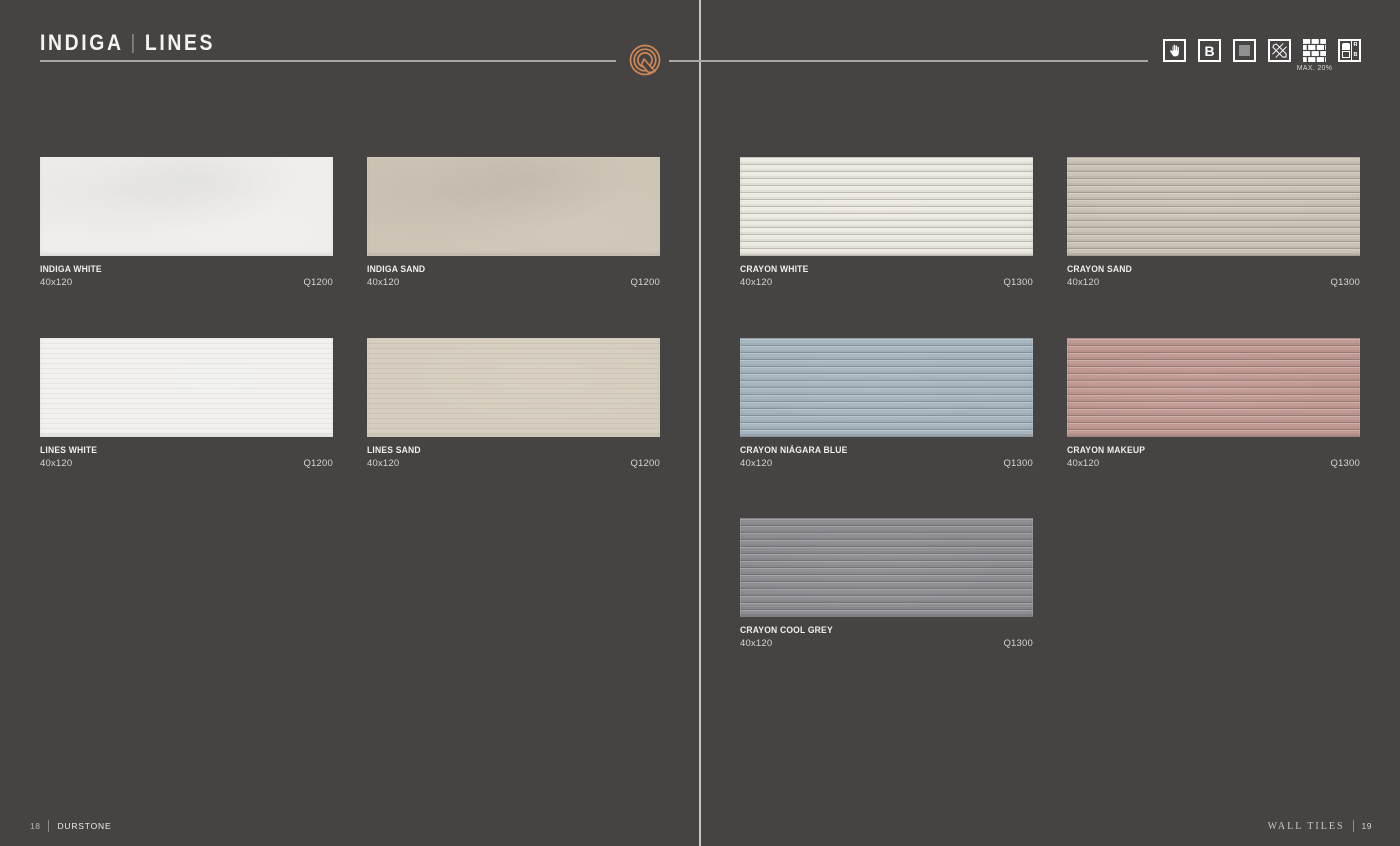 The height and width of the screenshot is (846, 1400). Describe the element at coordinates (1099, 269) in the screenshot. I see `product-name: CRAYON SAND` at that location.